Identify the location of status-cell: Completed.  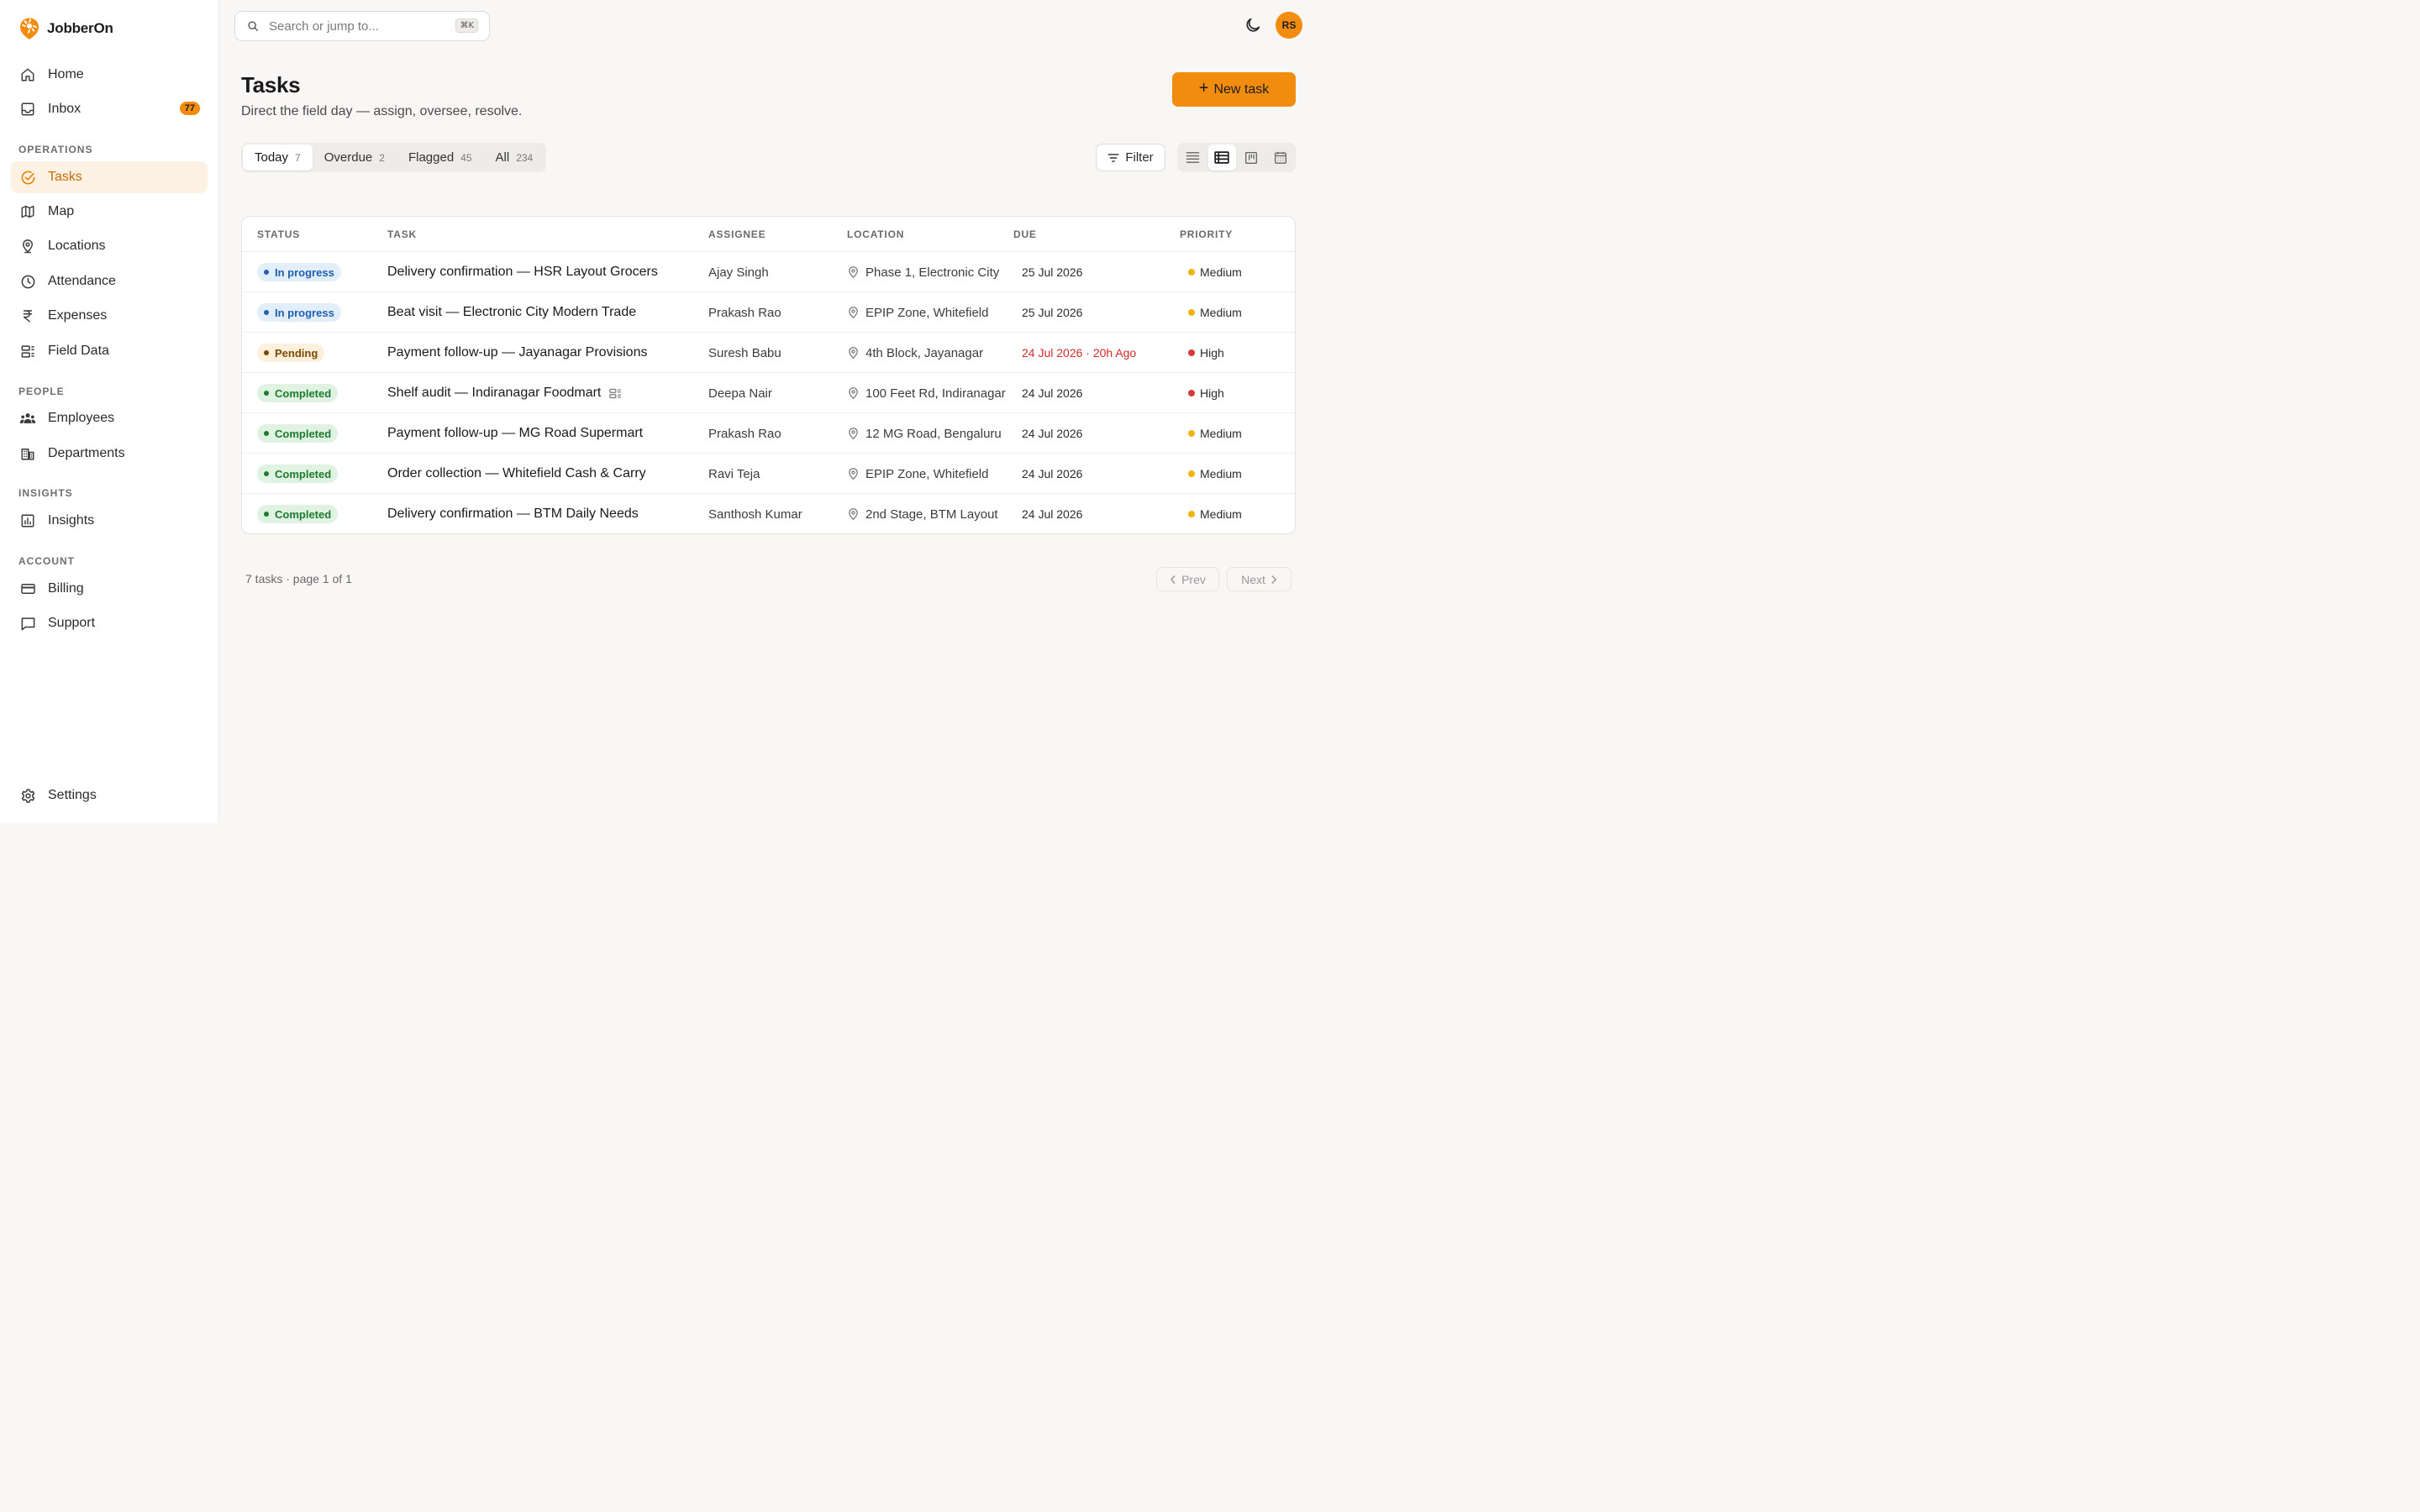
(298, 433).